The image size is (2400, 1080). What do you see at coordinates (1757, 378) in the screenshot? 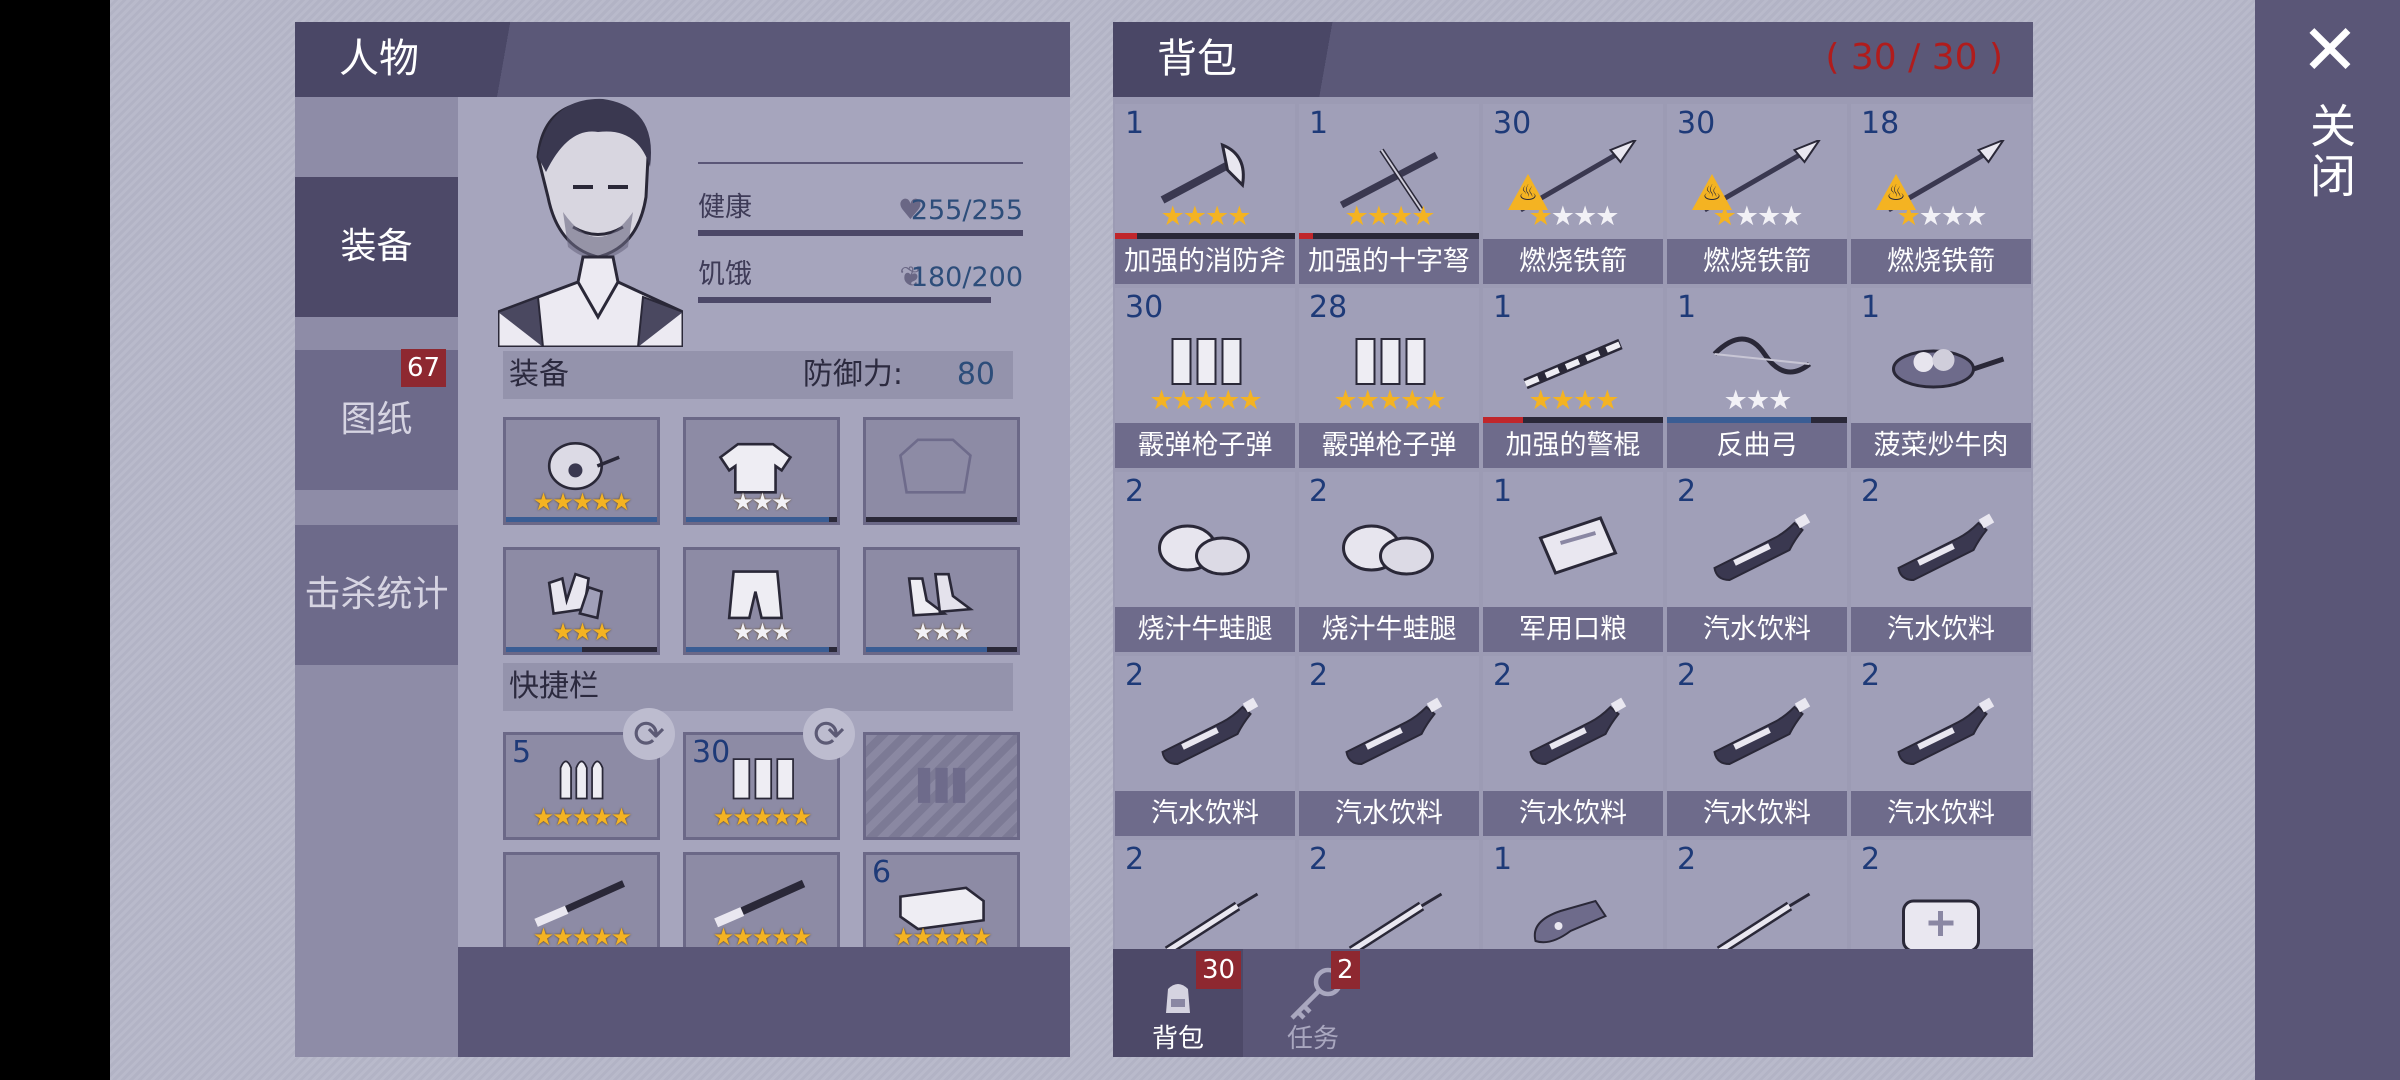
I see `bag-item: 1 ★★★ 反曲弓` at bounding box center [1757, 378].